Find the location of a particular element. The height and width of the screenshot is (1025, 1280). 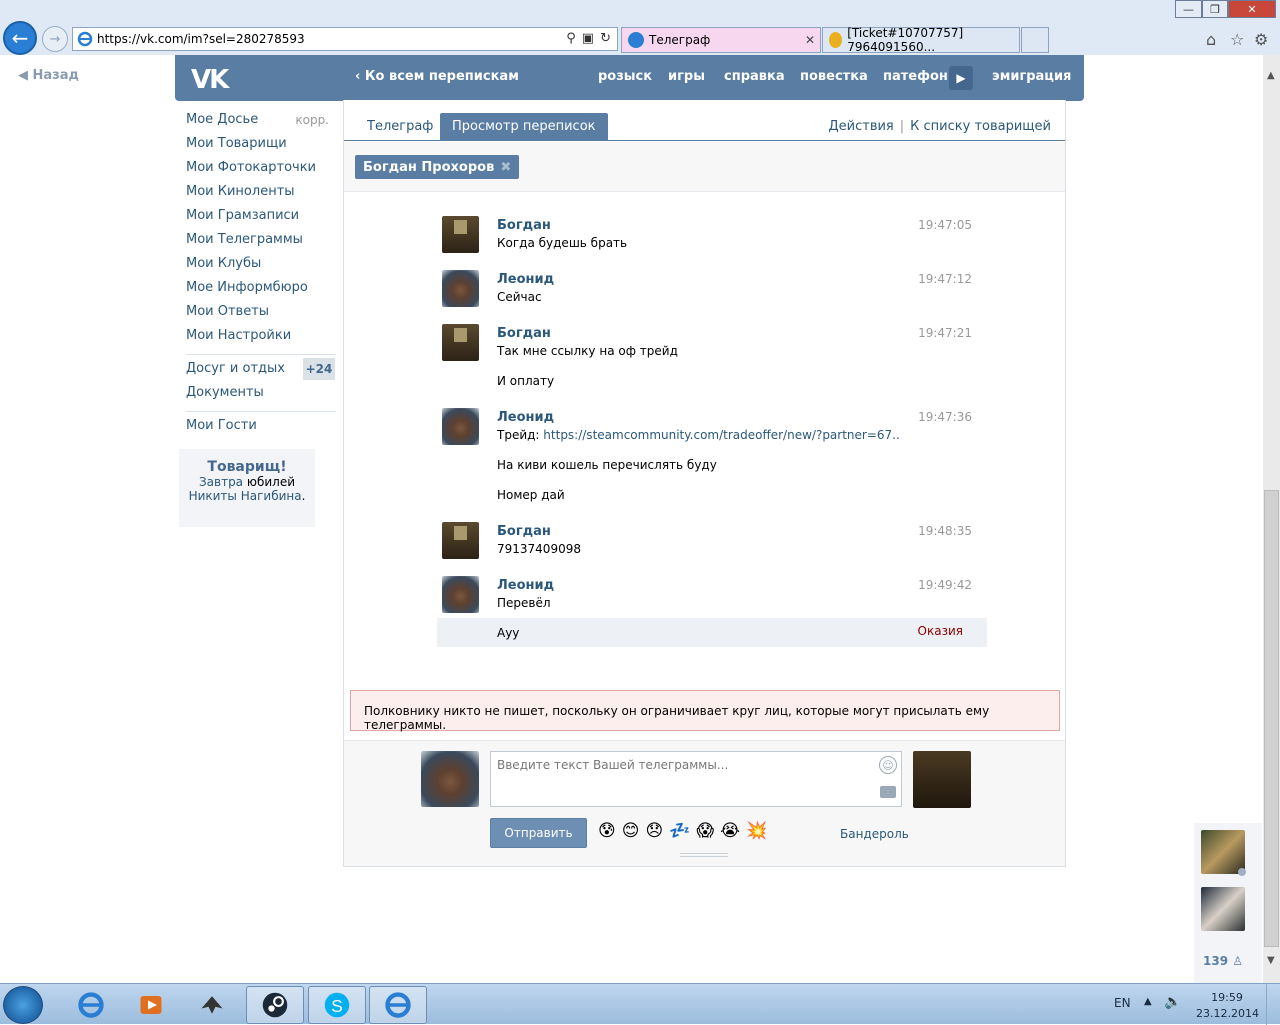

menu-item-answers: Мои Ответы is located at coordinates (261, 314).